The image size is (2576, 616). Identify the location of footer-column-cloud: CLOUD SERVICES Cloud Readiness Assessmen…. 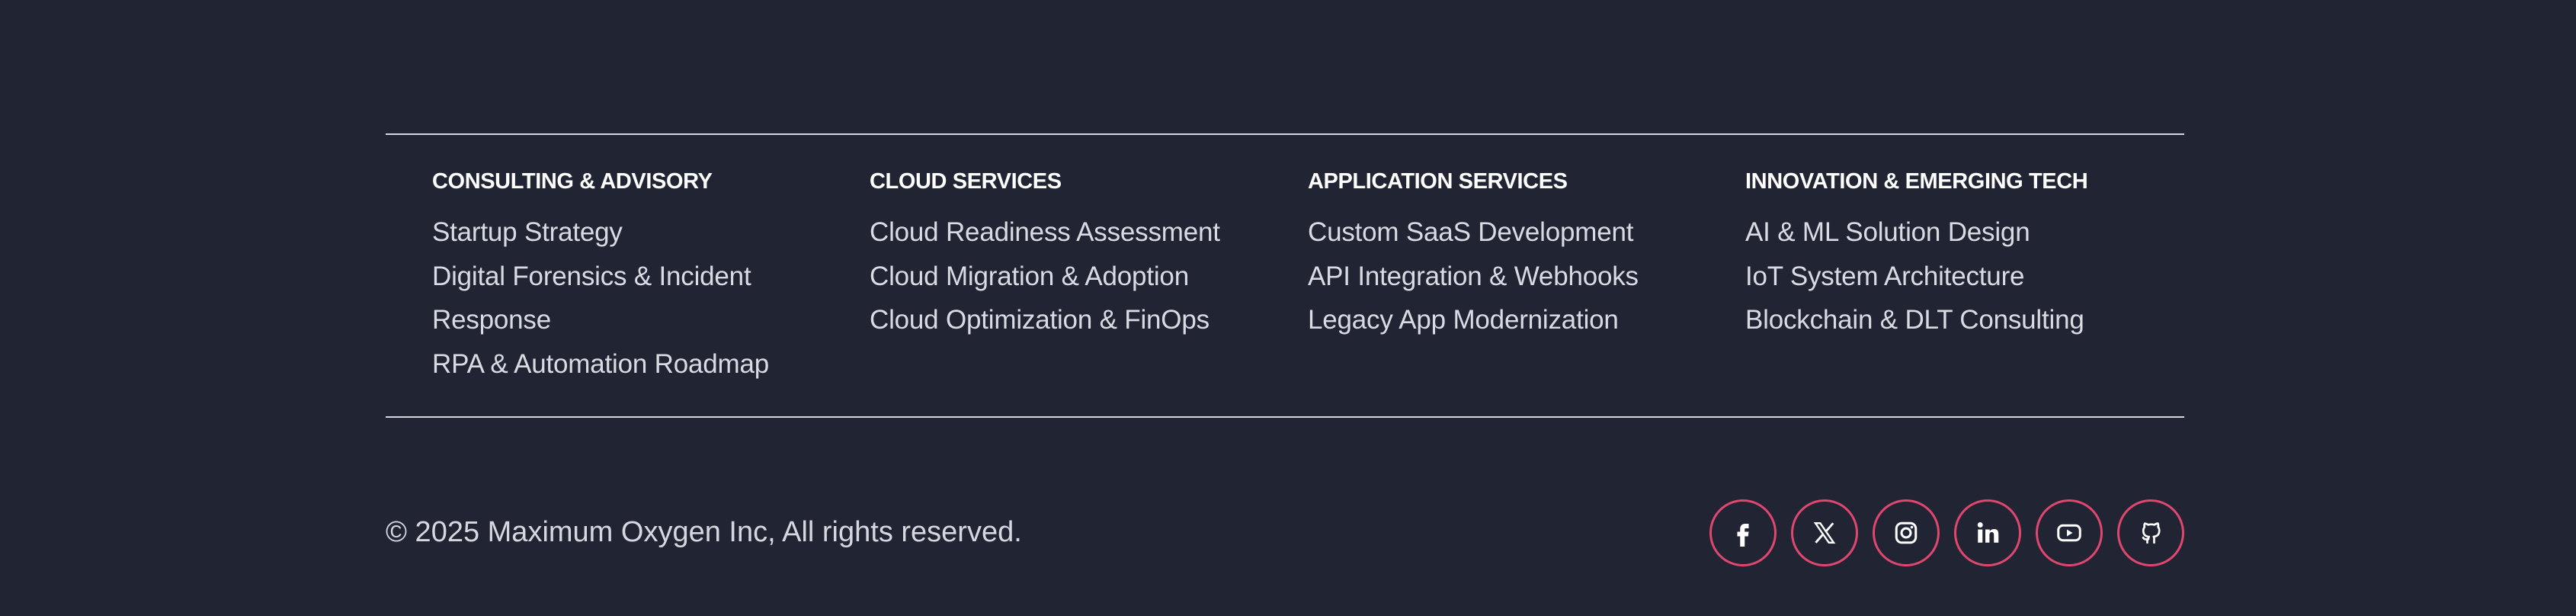
(1068, 254).